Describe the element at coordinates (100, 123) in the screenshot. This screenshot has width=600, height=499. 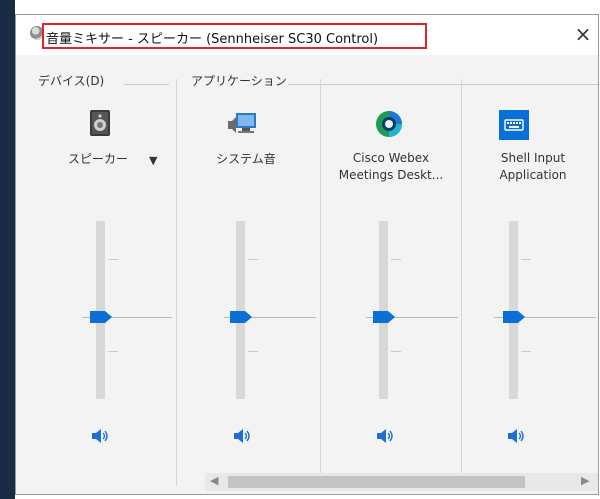
I see `speaker-device-icon` at that location.